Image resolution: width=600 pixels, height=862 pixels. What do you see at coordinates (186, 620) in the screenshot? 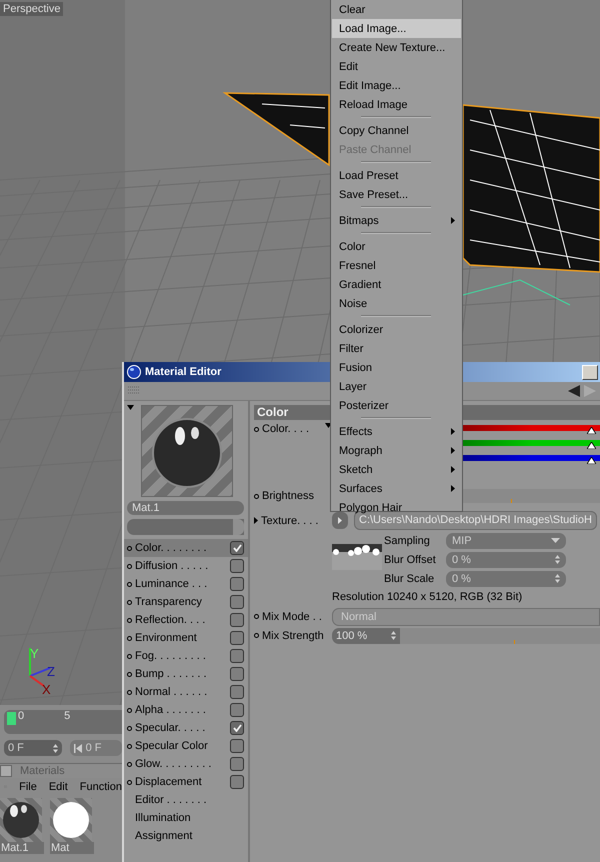
I see `channel-item: Reflection. . . .` at bounding box center [186, 620].